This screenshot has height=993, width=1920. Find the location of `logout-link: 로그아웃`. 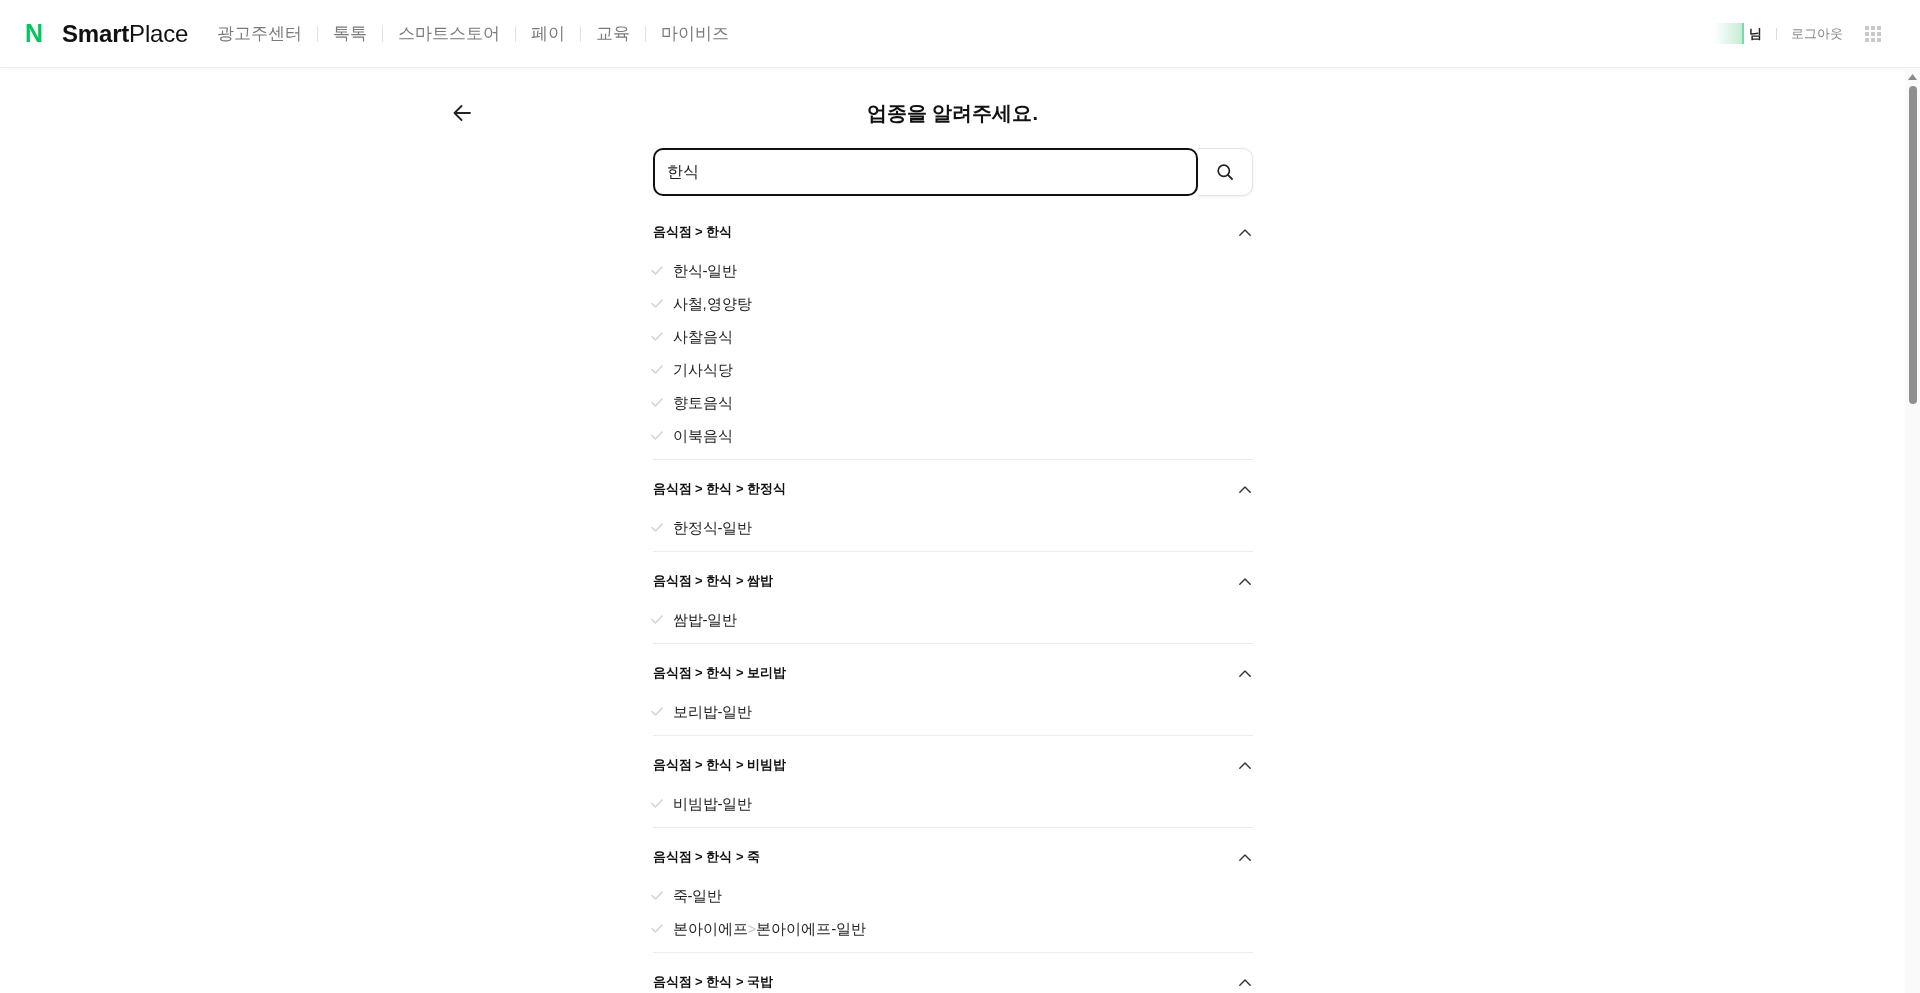

logout-link: 로그아웃 is located at coordinates (1817, 33).